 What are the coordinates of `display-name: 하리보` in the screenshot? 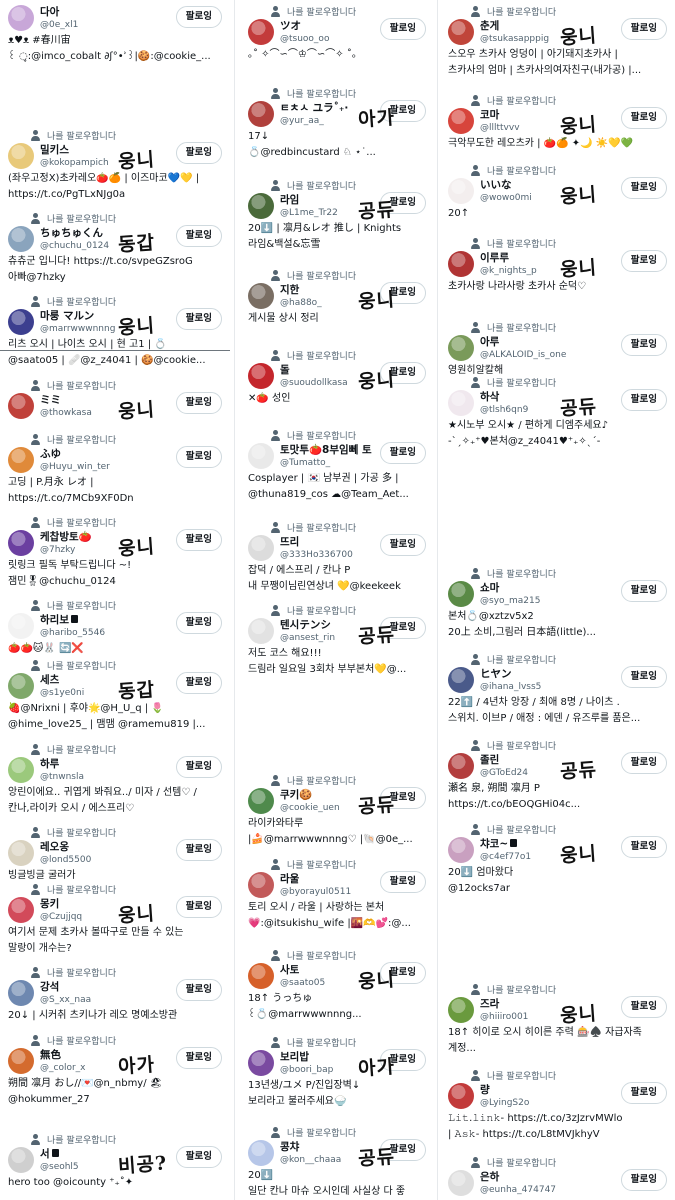 It's located at (54, 620).